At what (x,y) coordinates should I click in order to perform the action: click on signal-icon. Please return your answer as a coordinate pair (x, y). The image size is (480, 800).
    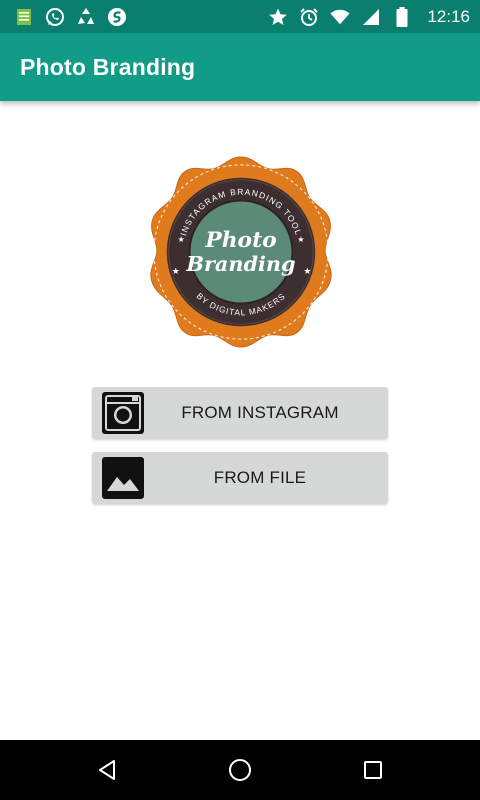
    Looking at the image, I should click on (371, 17).